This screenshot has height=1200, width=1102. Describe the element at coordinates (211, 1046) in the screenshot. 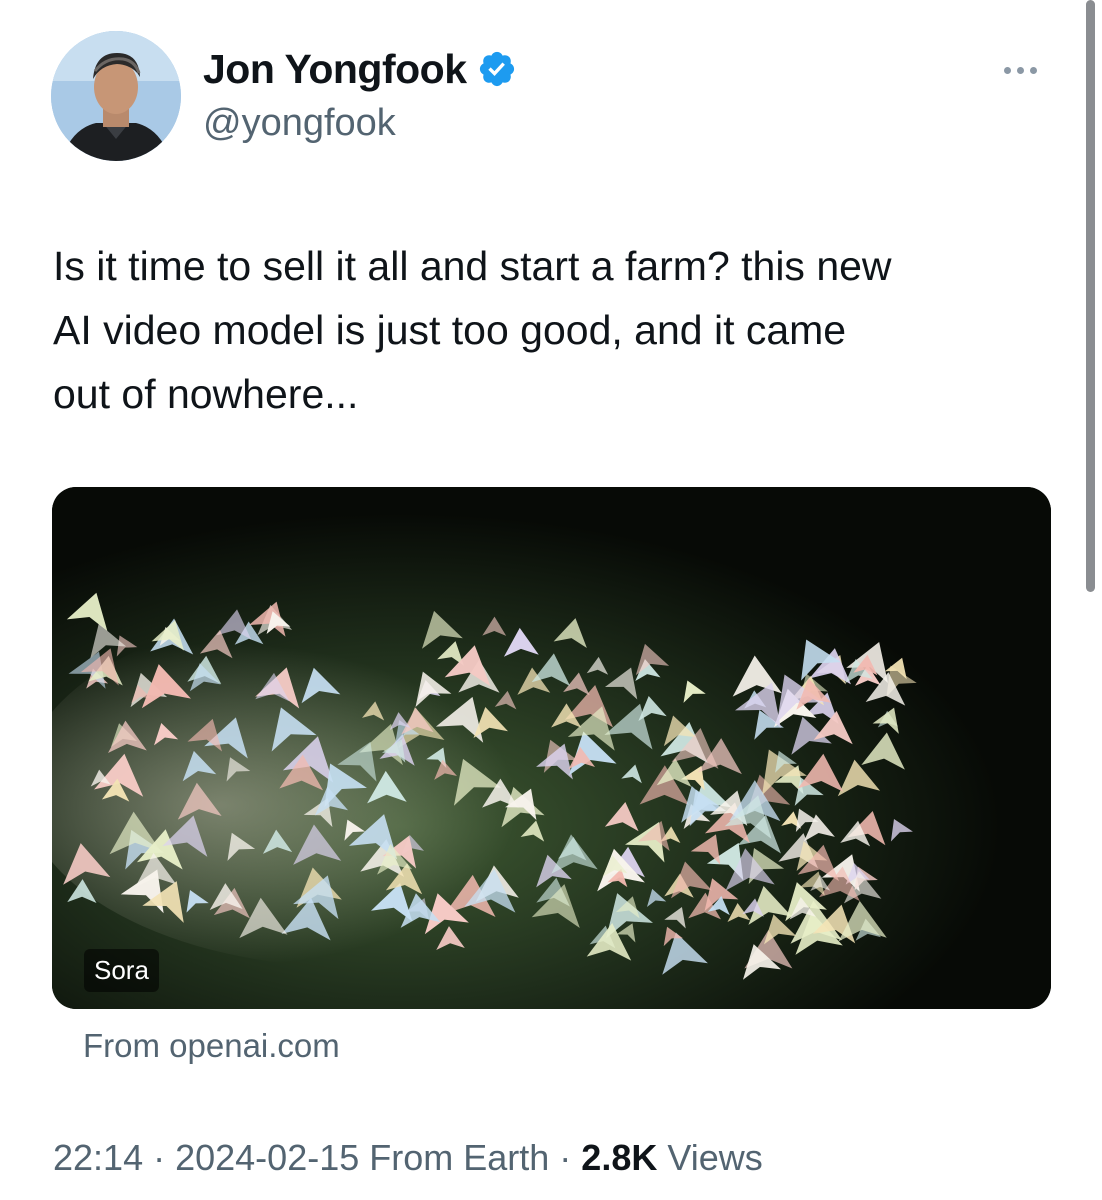

I see `source-link: From openai.com` at that location.